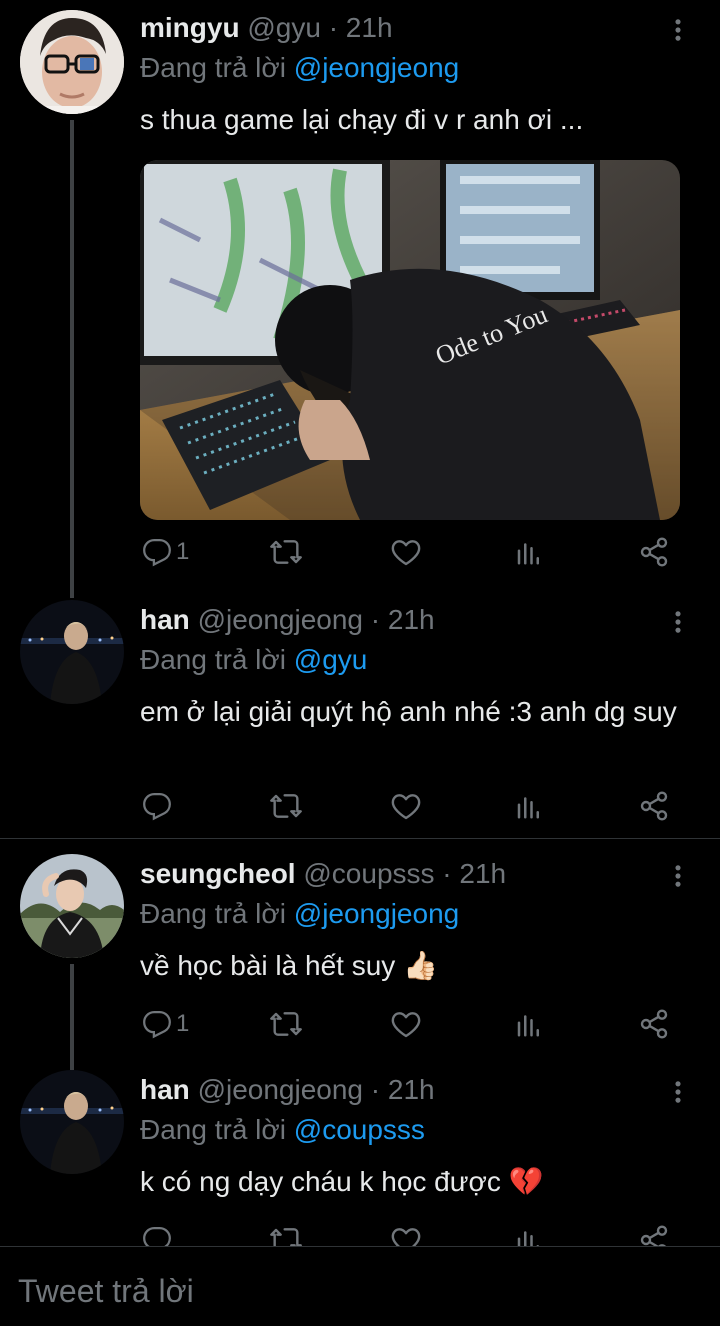 This screenshot has height=1326, width=720. I want to click on author-handle: @coupsss, so click(368, 873).